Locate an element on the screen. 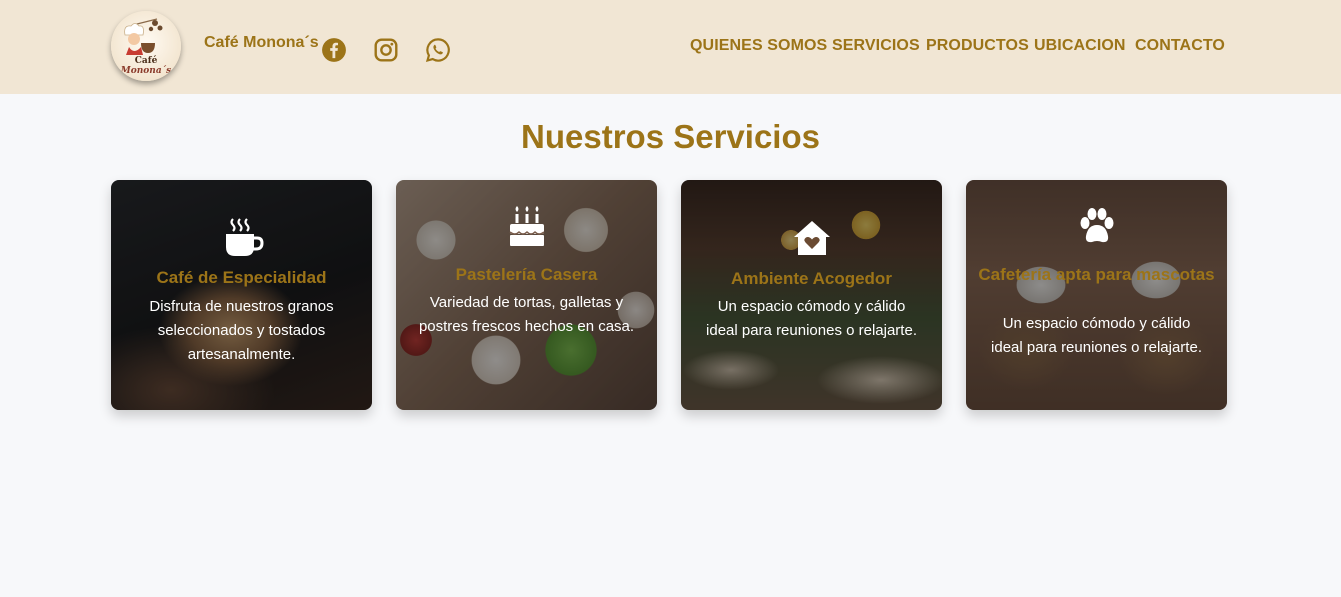  nav-ubicacion: UBICACION is located at coordinates (1080, 46).